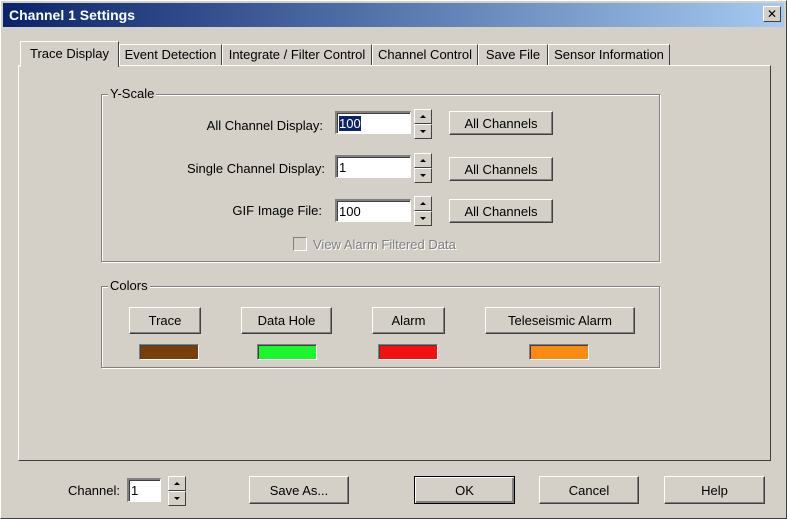 The height and width of the screenshot is (519, 787). What do you see at coordinates (277, 210) in the screenshot?
I see `gif-image-file-label: GIF Image File:` at bounding box center [277, 210].